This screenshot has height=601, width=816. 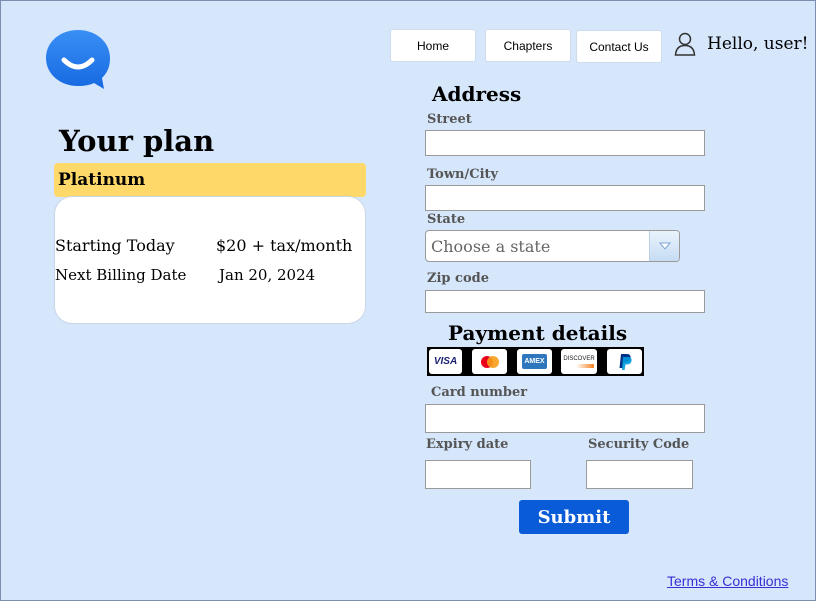 What do you see at coordinates (727, 581) in the screenshot?
I see `terms-link: Terms & Conditions` at bounding box center [727, 581].